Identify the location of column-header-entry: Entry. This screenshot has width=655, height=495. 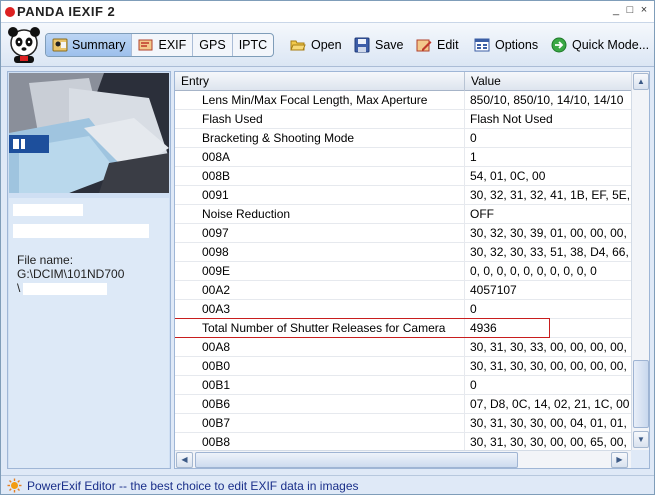
(320, 81).